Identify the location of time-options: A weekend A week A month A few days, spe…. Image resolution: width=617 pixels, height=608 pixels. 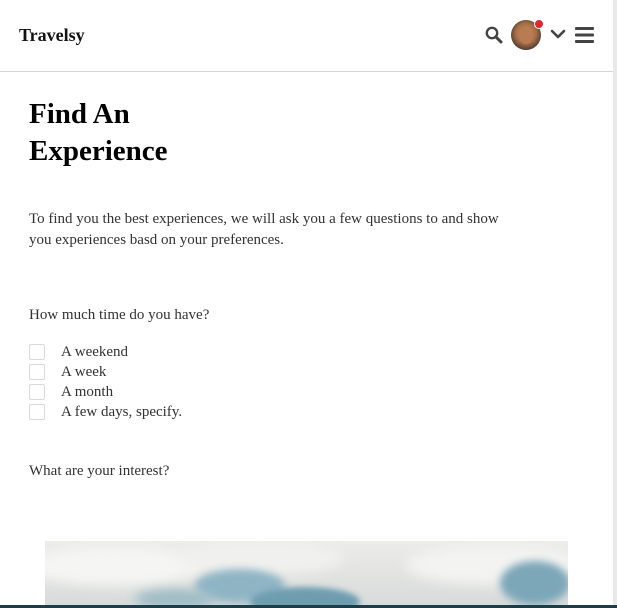
(179, 382).